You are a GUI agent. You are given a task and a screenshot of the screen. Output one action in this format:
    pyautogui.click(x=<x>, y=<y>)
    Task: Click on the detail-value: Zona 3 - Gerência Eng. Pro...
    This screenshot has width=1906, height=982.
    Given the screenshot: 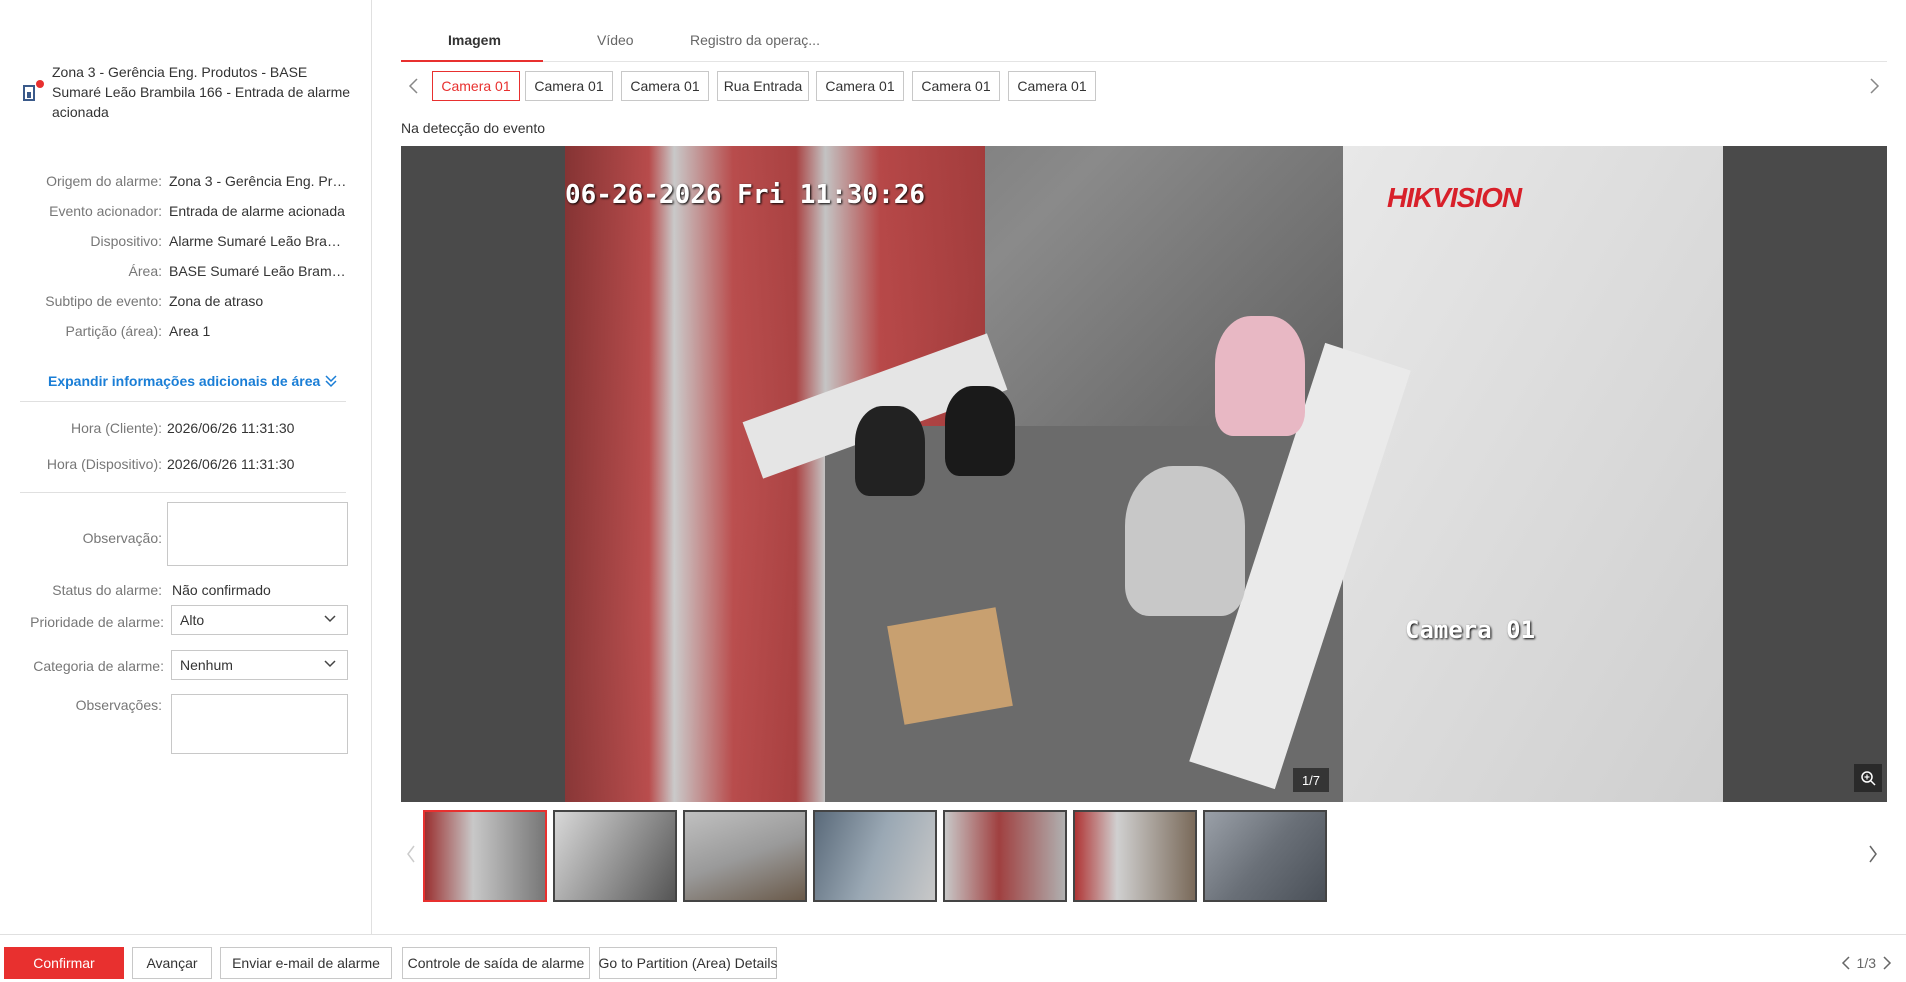 What is the action you would take?
    pyautogui.click(x=259, y=181)
    